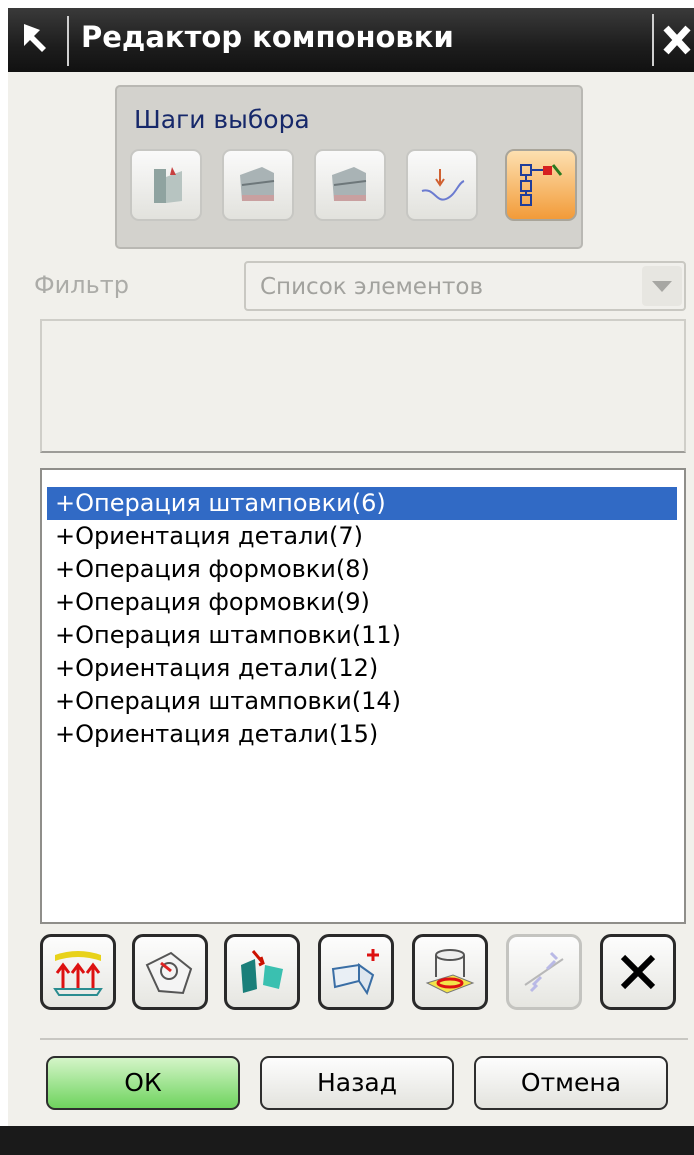 This screenshot has width=694, height=1155. Describe the element at coordinates (362, 701) in the screenshot. I see `list-item: +Операция штамповки(14)` at that location.